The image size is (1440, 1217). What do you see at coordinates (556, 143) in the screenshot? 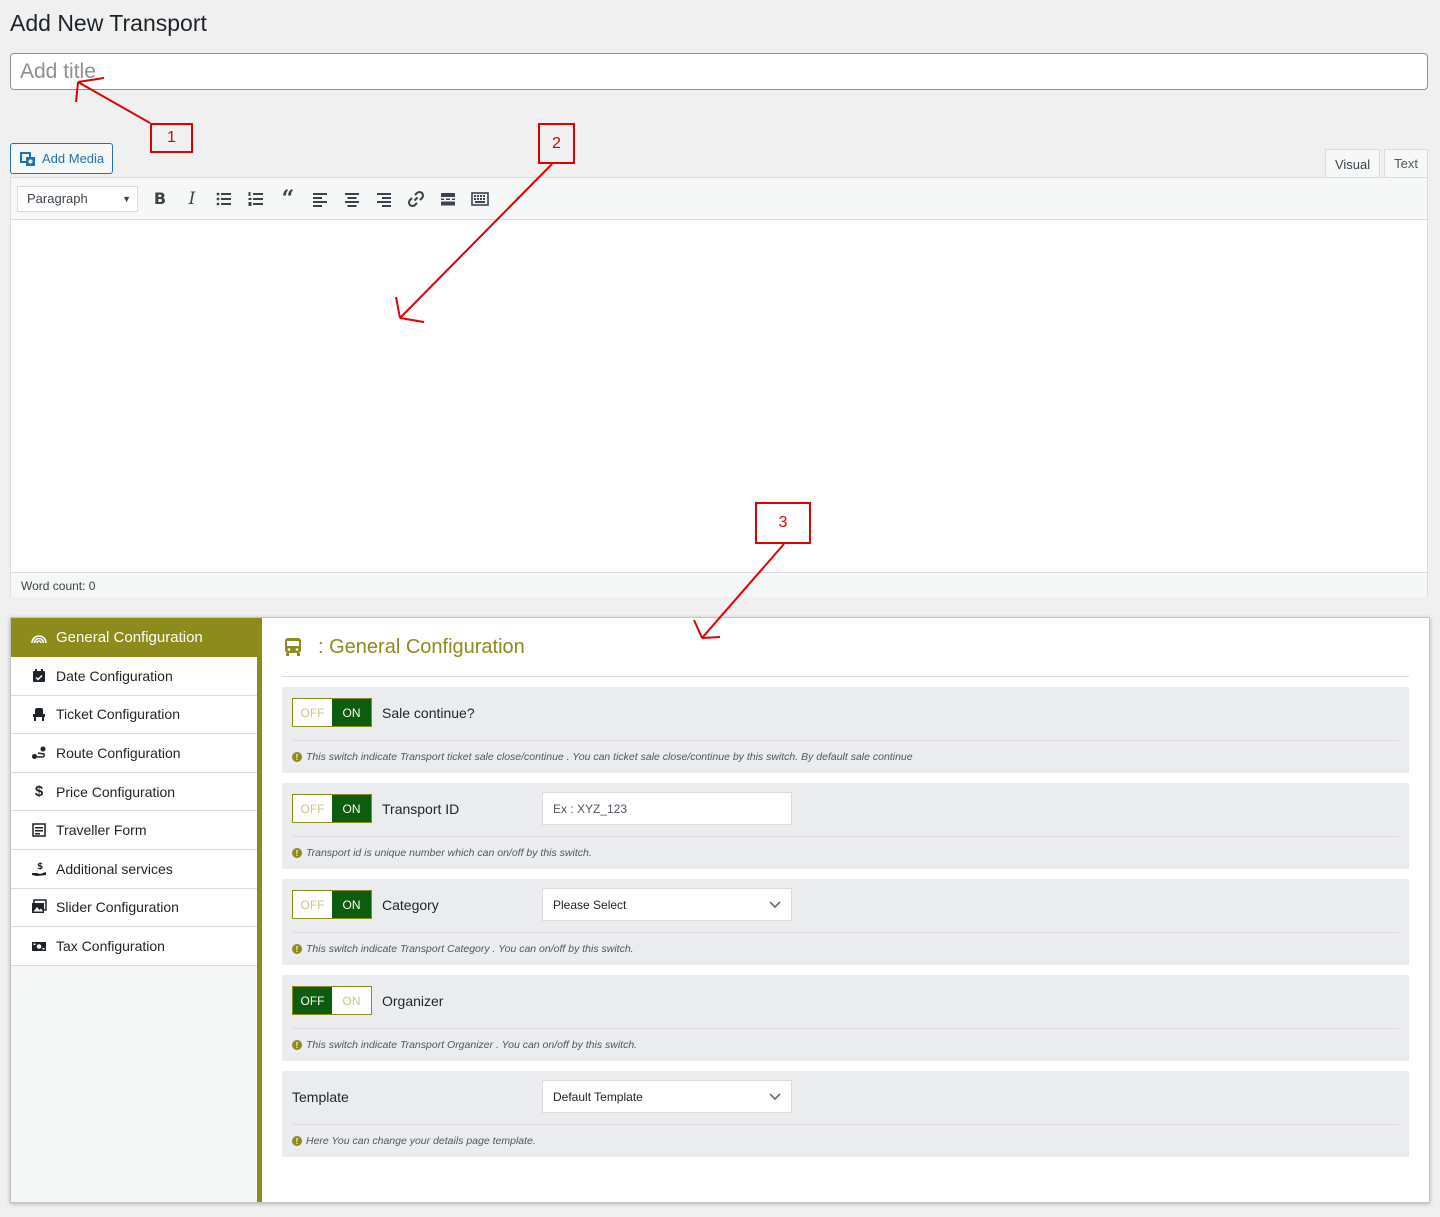
I see `annotation-2: 2` at bounding box center [556, 143].